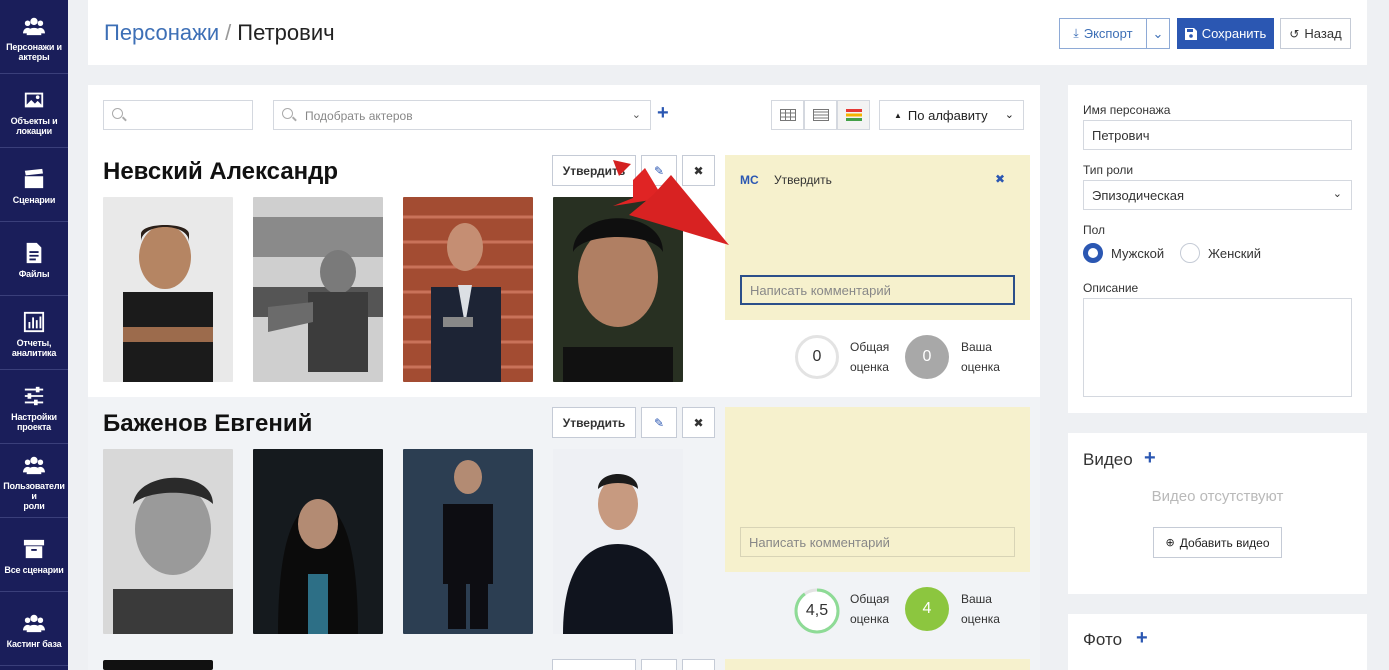 Image resolution: width=1389 pixels, height=670 pixels. I want to click on sidebar-item-files: Файлы, so click(34, 259).